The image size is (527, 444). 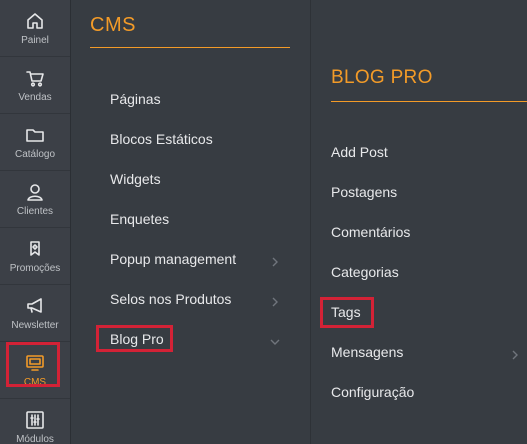 I want to click on cms-title-divider, so click(x=190, y=47).